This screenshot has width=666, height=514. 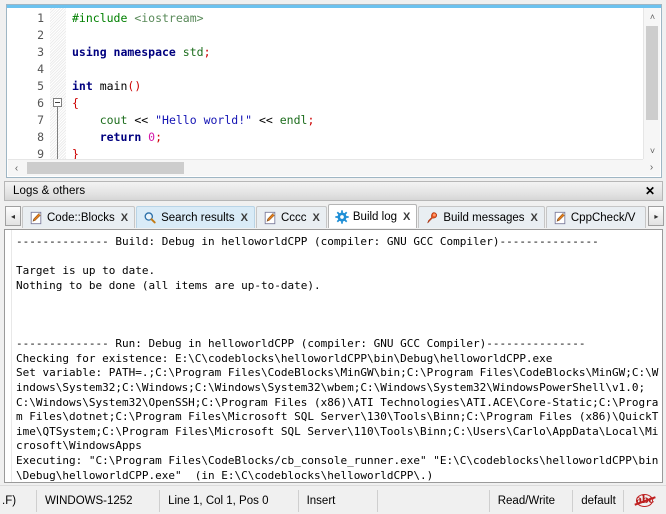 I want to click on tab-label: Code::Blocks, so click(x=81, y=217).